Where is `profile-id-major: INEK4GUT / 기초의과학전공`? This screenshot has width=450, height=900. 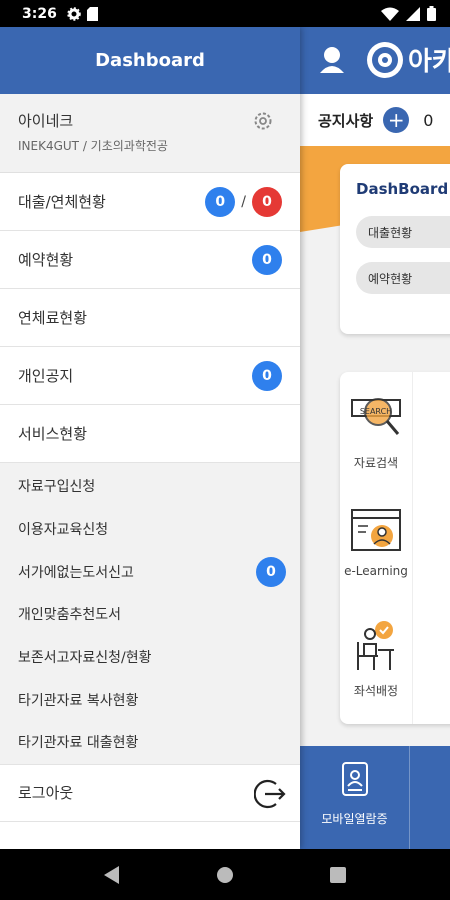
profile-id-major: INEK4GUT / 기초의과학전공 is located at coordinates (93, 146).